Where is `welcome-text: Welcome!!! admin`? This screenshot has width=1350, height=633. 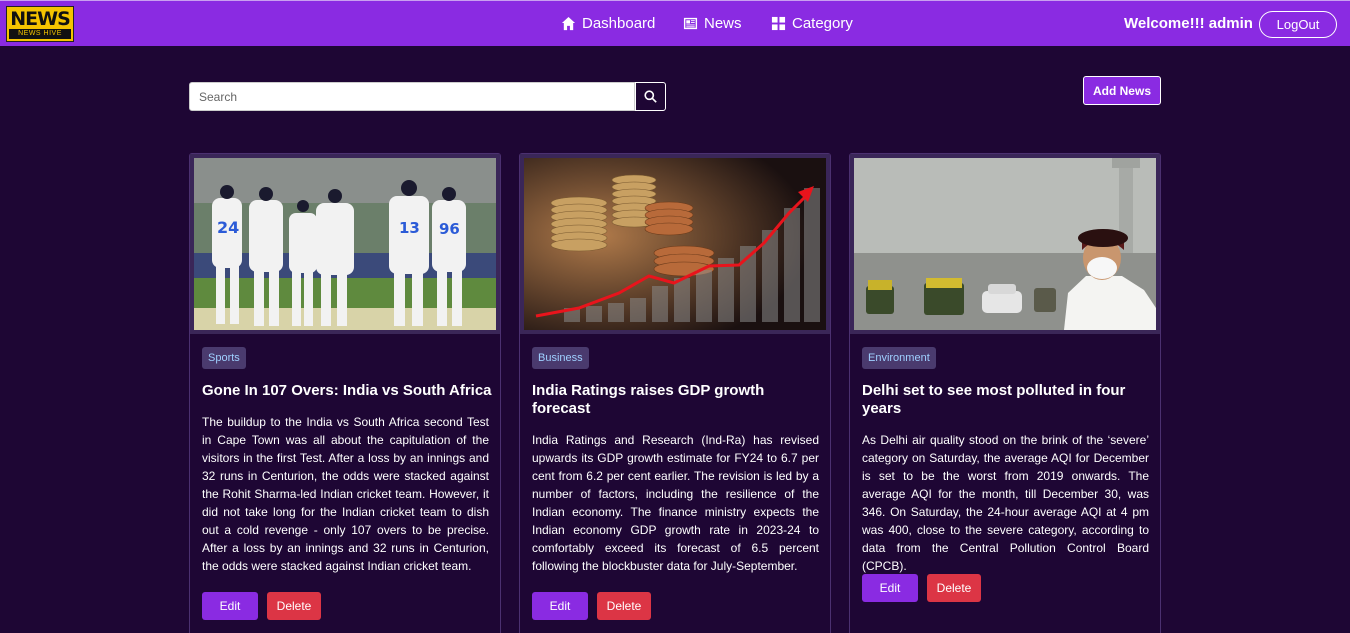 welcome-text: Welcome!!! admin is located at coordinates (1188, 23).